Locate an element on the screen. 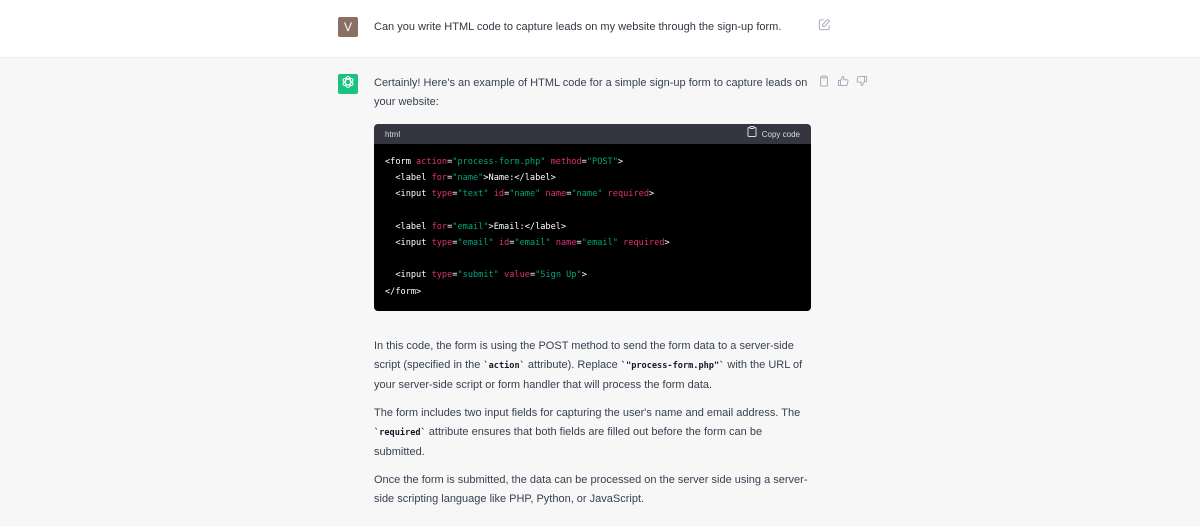 Image resolution: width=1200 pixels, height=526 pixels. assistant-avatar is located at coordinates (348, 84).